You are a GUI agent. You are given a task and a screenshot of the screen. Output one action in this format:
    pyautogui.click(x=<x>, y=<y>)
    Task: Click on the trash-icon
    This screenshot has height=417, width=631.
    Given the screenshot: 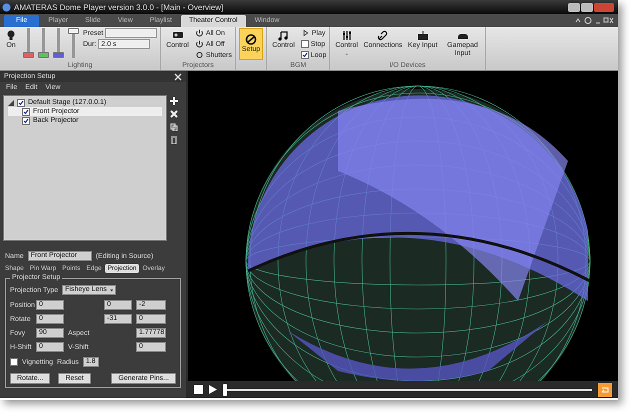 What is the action you would take?
    pyautogui.click(x=174, y=140)
    